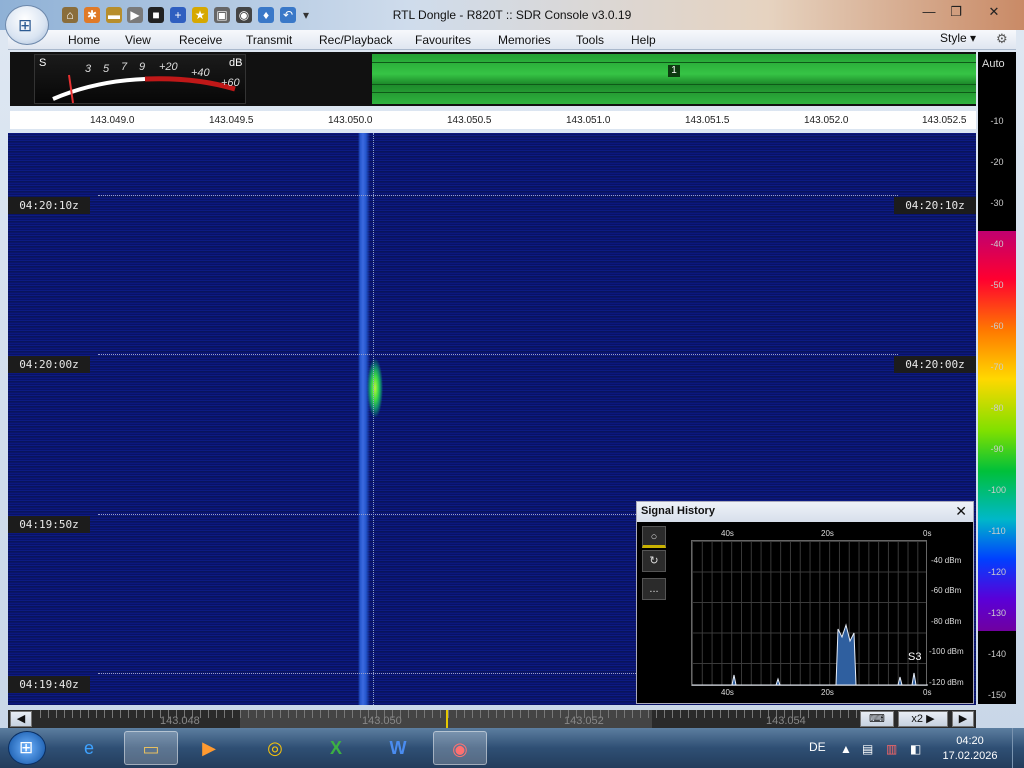  Describe the element at coordinates (524, 40) in the screenshot. I see `menu-memories: Memories` at that location.